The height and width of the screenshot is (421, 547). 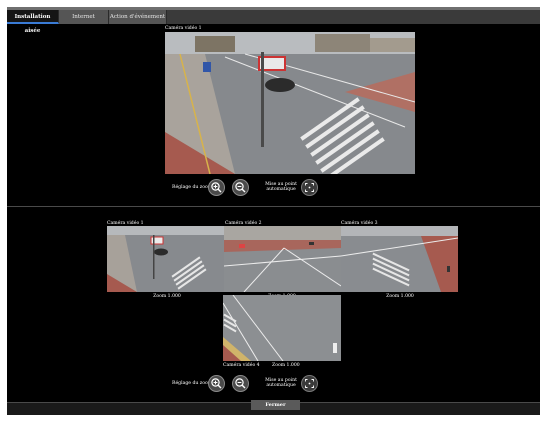 I want to click on zoom-in-button, so click(x=216, y=187).